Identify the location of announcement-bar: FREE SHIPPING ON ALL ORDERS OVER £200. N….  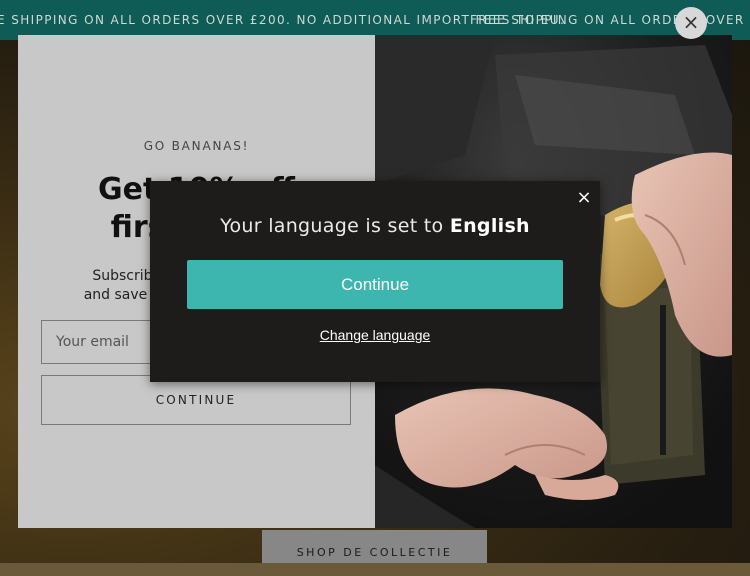
(375, 20).